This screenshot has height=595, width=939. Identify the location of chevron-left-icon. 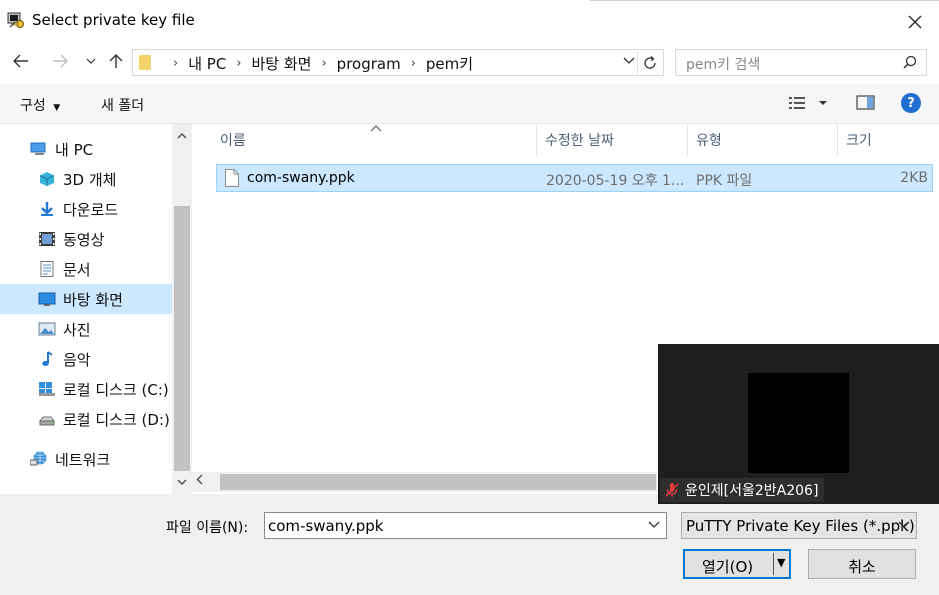
(199, 479).